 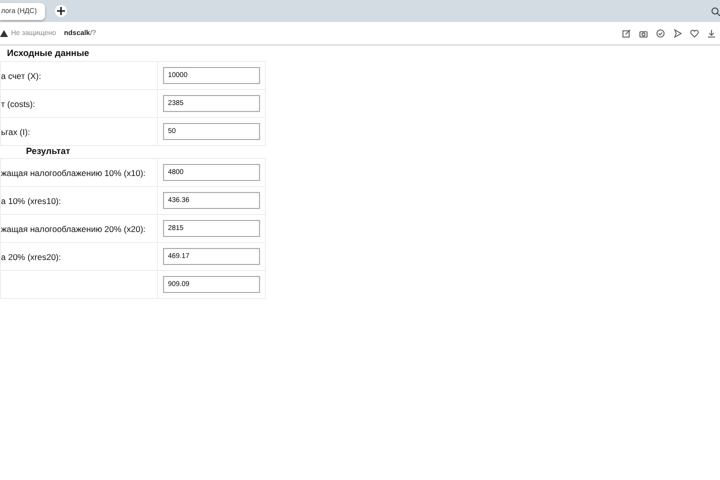 What do you see at coordinates (21, 75) in the screenshot?
I see `field-label: а счет (X):` at bounding box center [21, 75].